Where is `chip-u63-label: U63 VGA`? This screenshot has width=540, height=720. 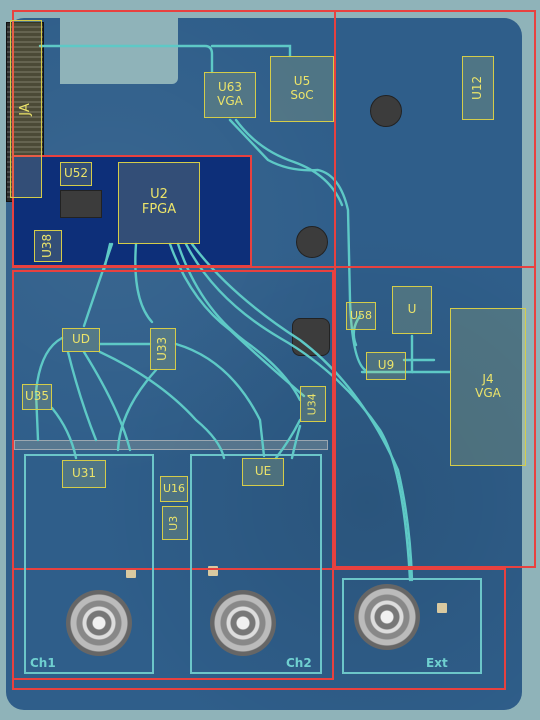
chip-u63-label: U63 VGA is located at coordinates (230, 94).